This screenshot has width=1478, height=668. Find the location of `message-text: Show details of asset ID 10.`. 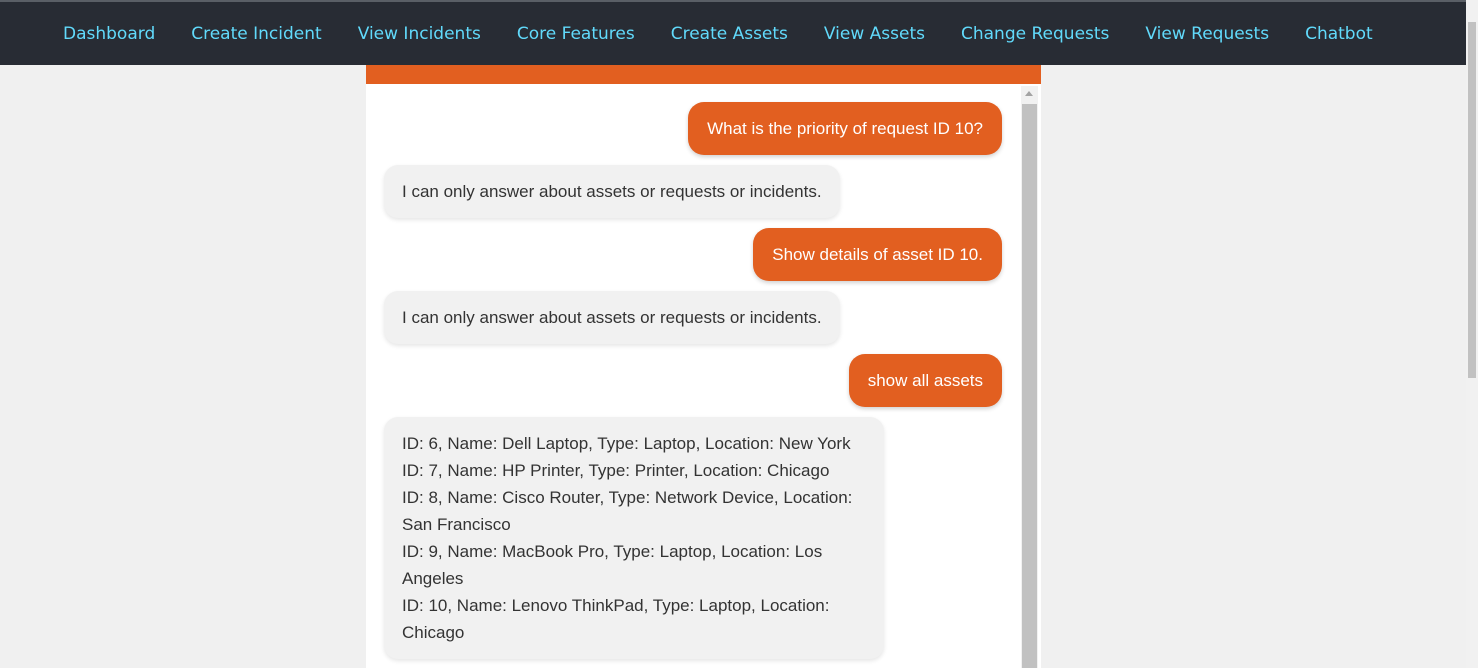

message-text: Show details of asset ID 10. is located at coordinates (877, 254).